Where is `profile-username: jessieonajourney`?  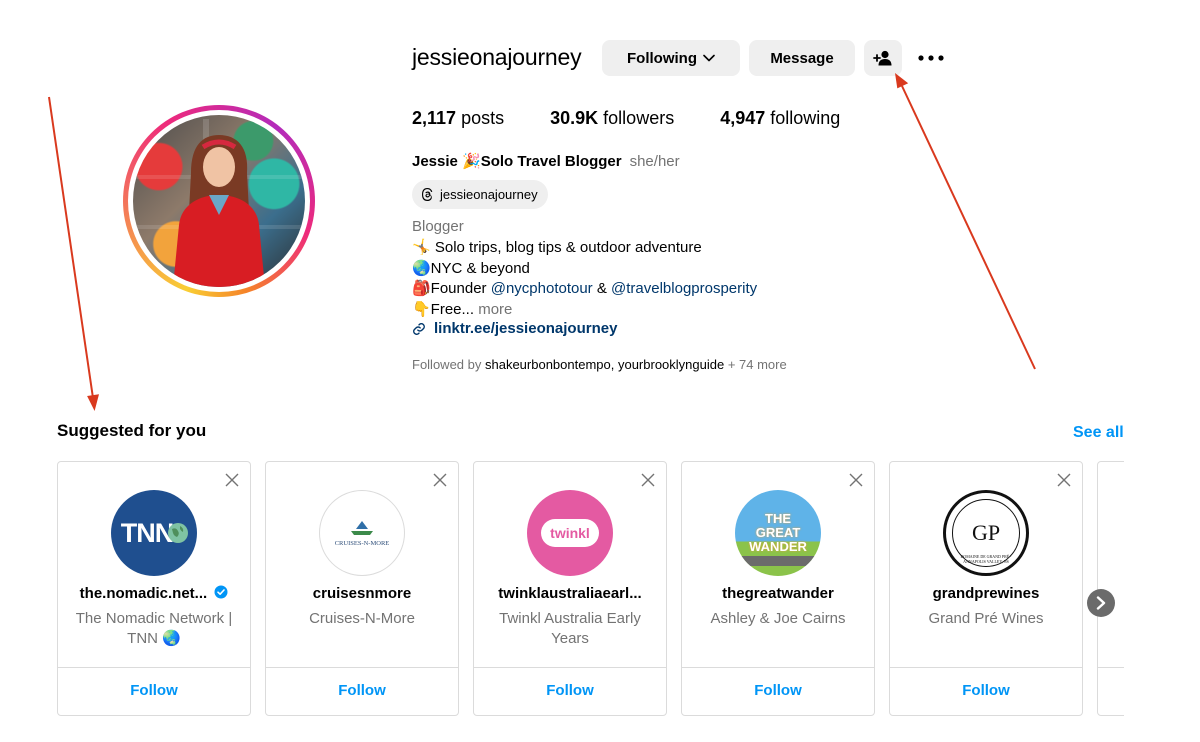
profile-username: jessieonajourney is located at coordinates (497, 57).